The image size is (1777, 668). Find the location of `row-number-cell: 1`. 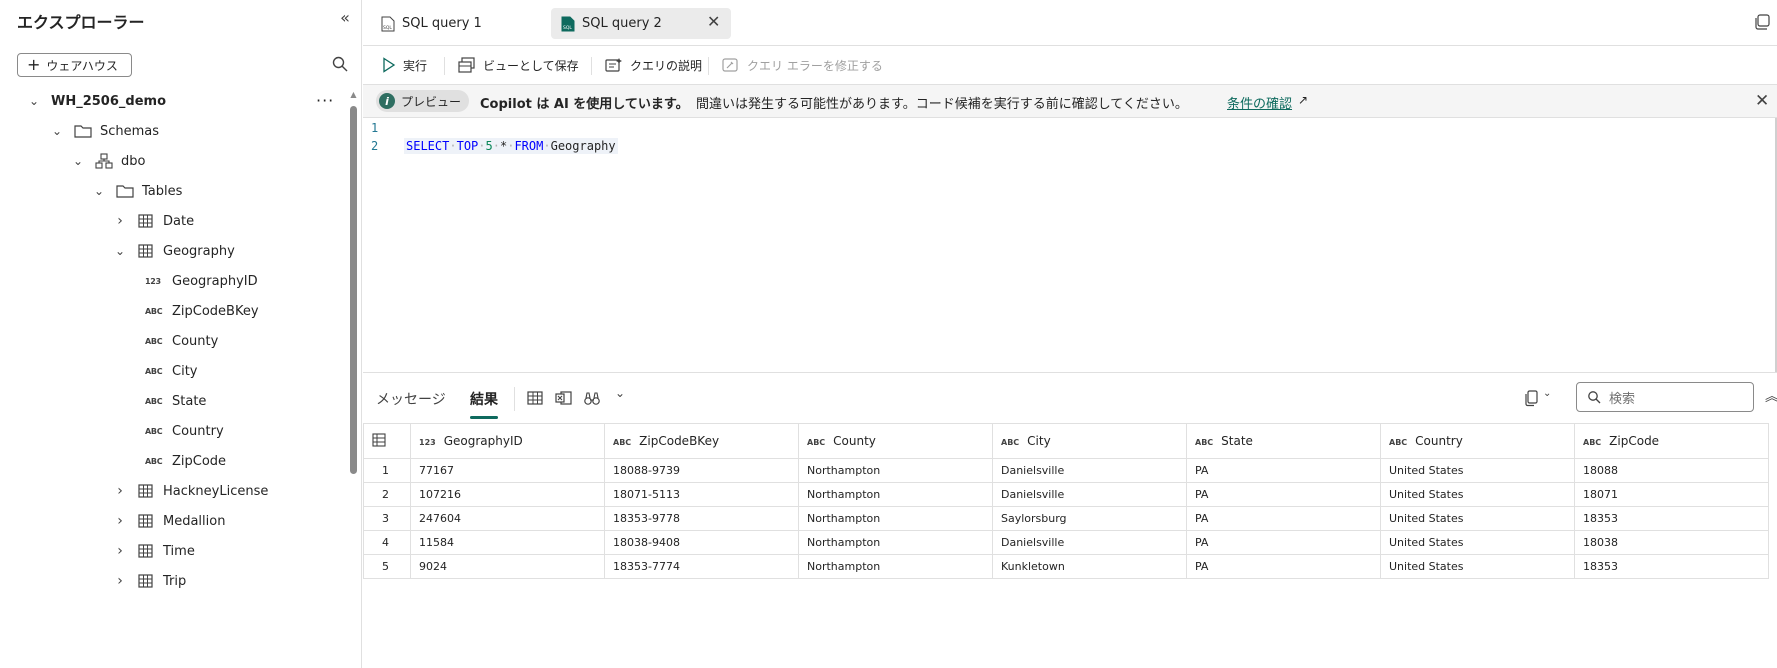

row-number-cell: 1 is located at coordinates (387, 470).